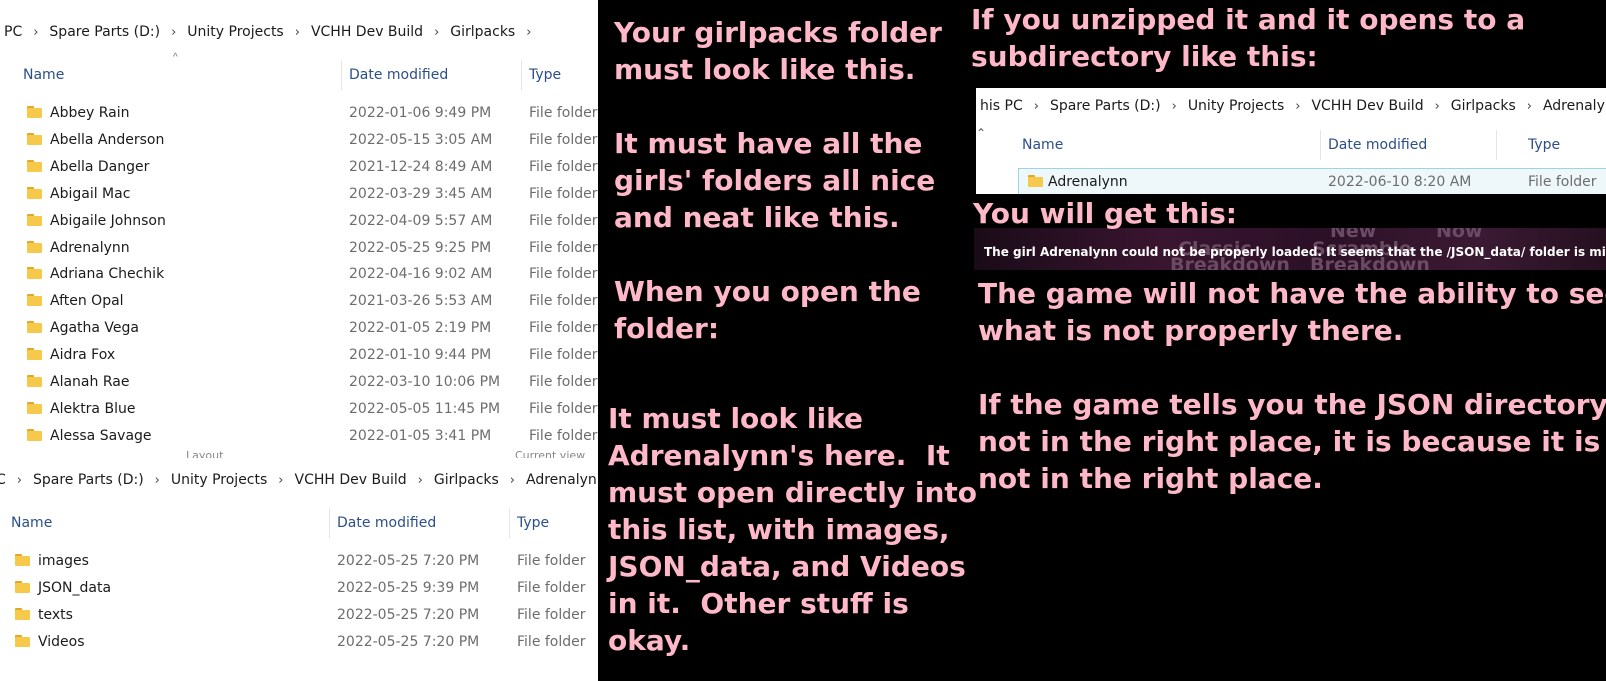 Image resolution: width=1606 pixels, height=681 pixels. I want to click on ribbon-label-current-view: Current view, so click(550, 453).